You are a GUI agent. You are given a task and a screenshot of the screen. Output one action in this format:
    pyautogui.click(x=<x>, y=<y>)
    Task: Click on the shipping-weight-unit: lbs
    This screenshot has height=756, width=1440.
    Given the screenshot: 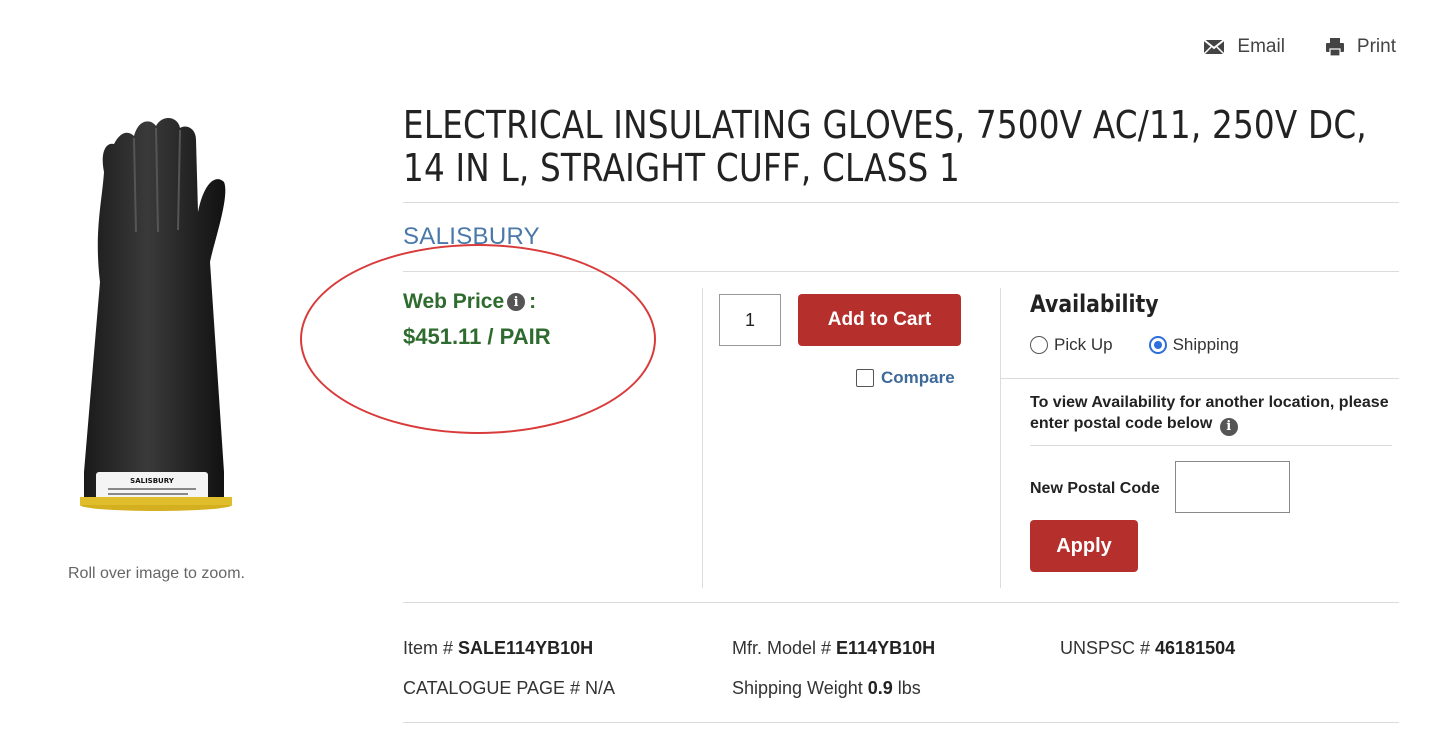 What is the action you would take?
    pyautogui.click(x=906, y=687)
    